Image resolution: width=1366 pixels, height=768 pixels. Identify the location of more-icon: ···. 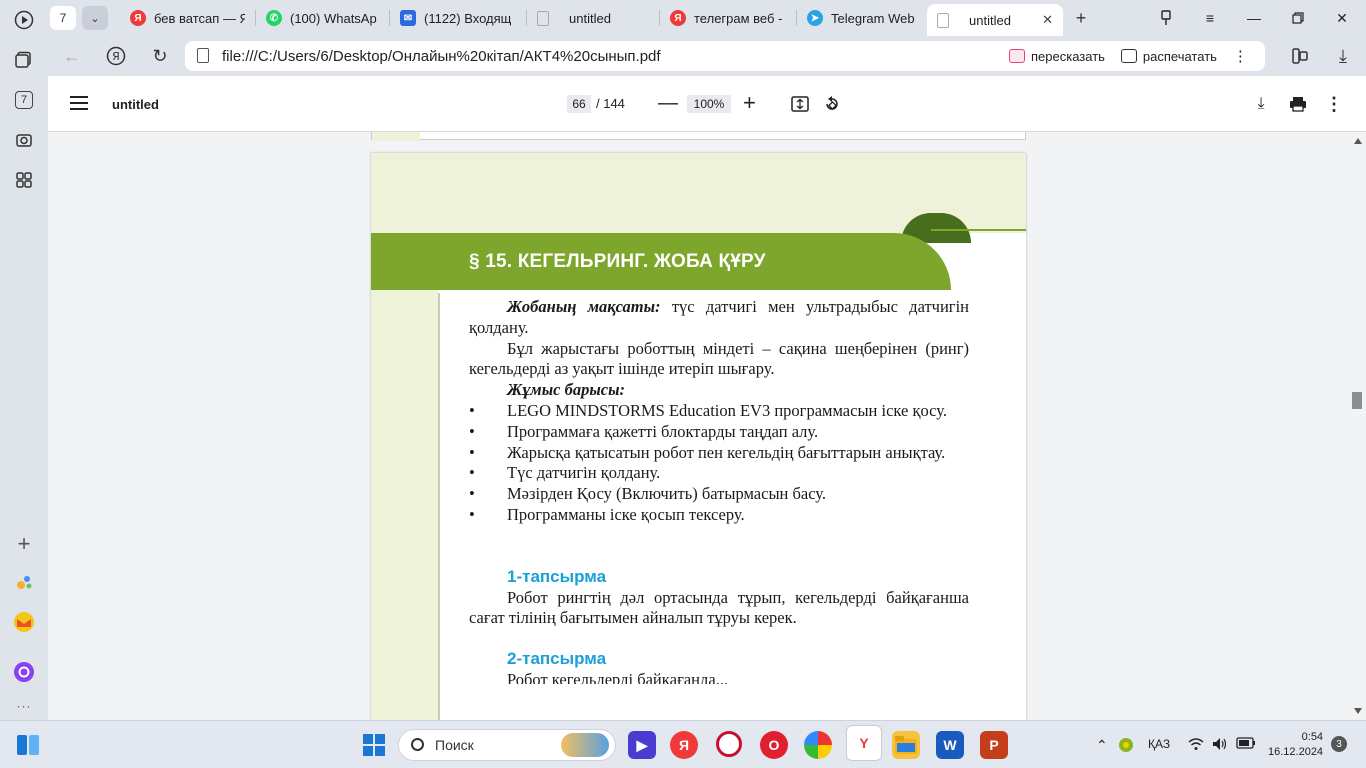
(24, 706).